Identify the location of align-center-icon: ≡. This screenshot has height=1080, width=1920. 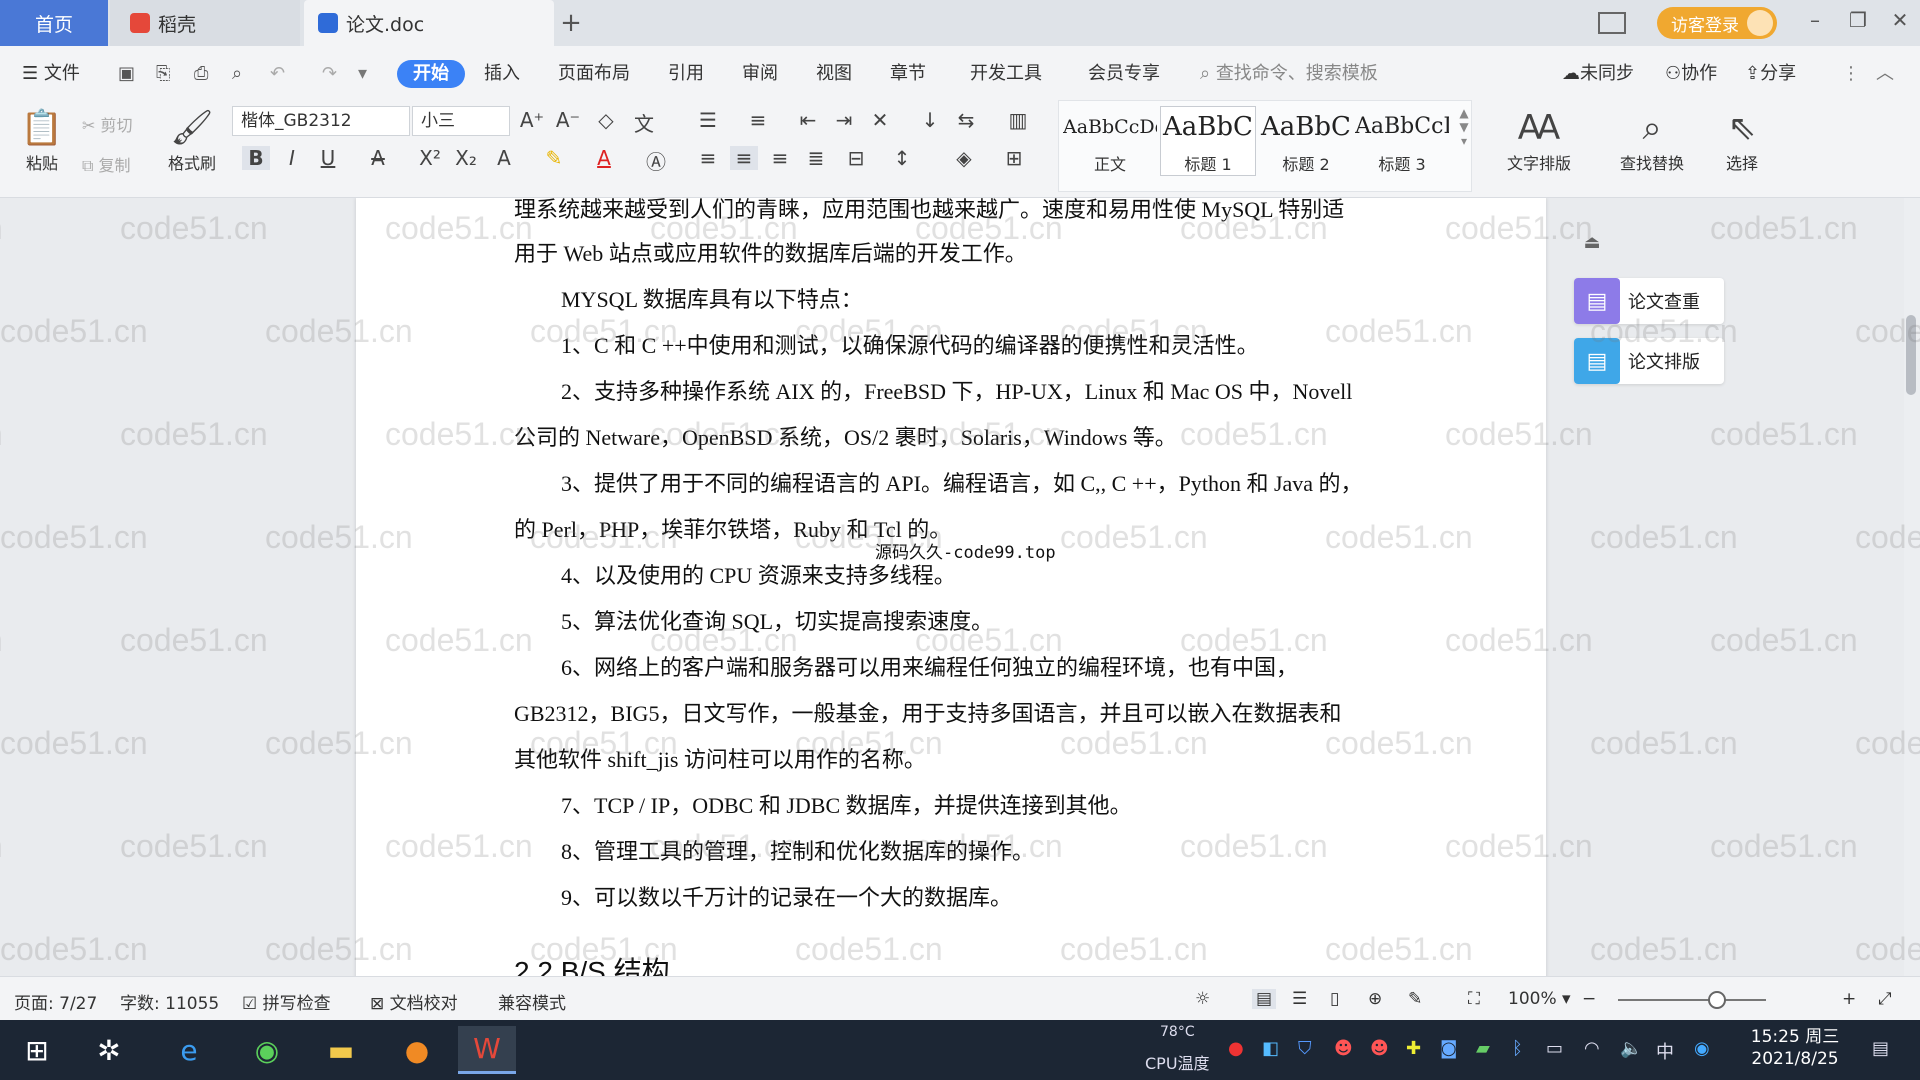
(744, 158).